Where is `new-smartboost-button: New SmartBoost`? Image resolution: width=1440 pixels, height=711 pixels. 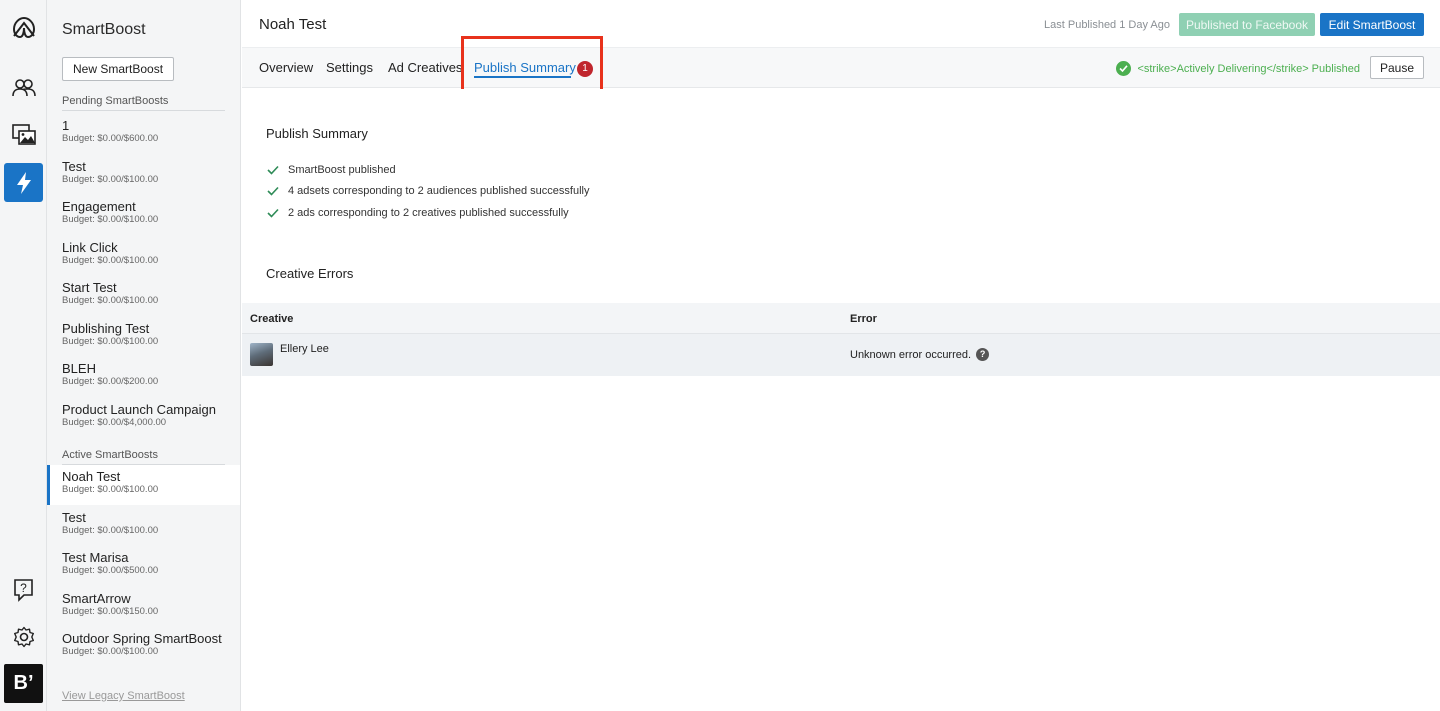
new-smartboost-button: New SmartBoost is located at coordinates (118, 69).